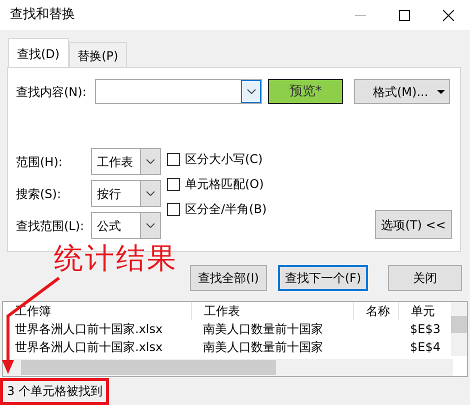 The width and height of the screenshot is (470, 405). Describe the element at coordinates (126, 193) in the screenshot. I see `dropdown: 按行` at that location.